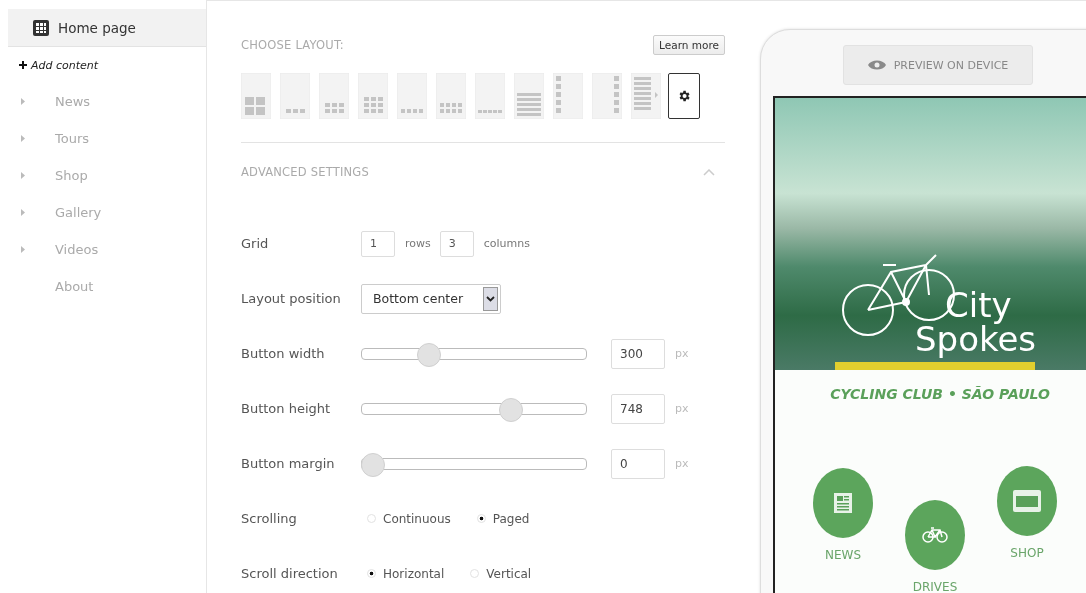  I want to click on layout-position-dropdown: Bottom center, so click(431, 298).